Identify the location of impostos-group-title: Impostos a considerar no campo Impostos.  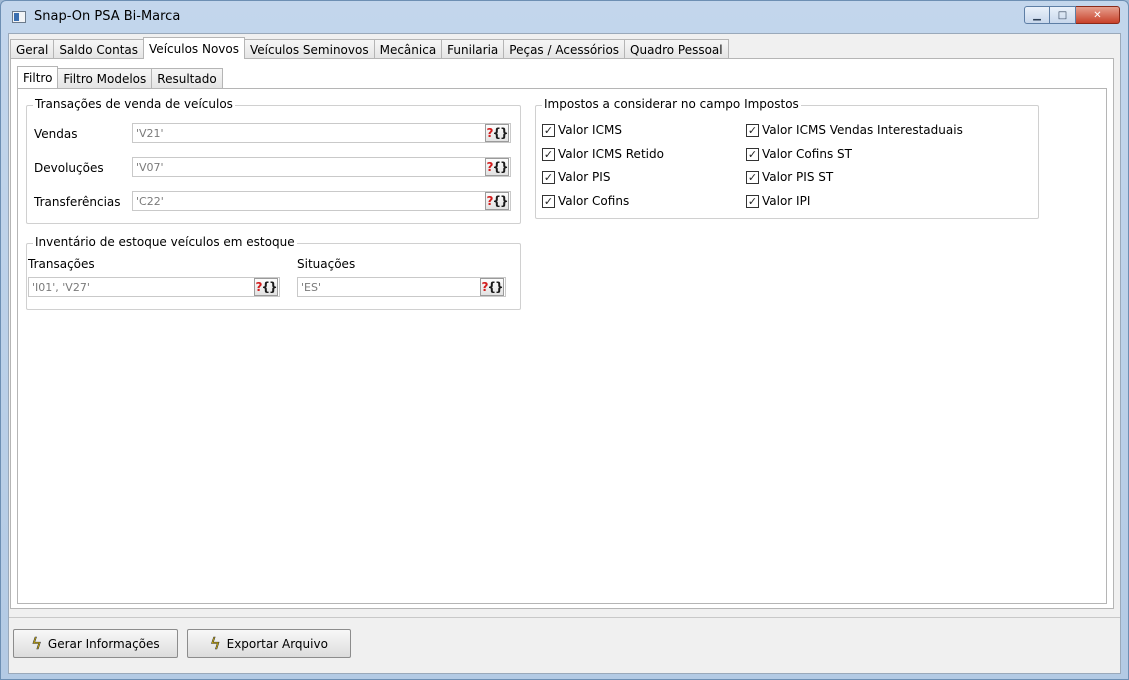
(671, 104).